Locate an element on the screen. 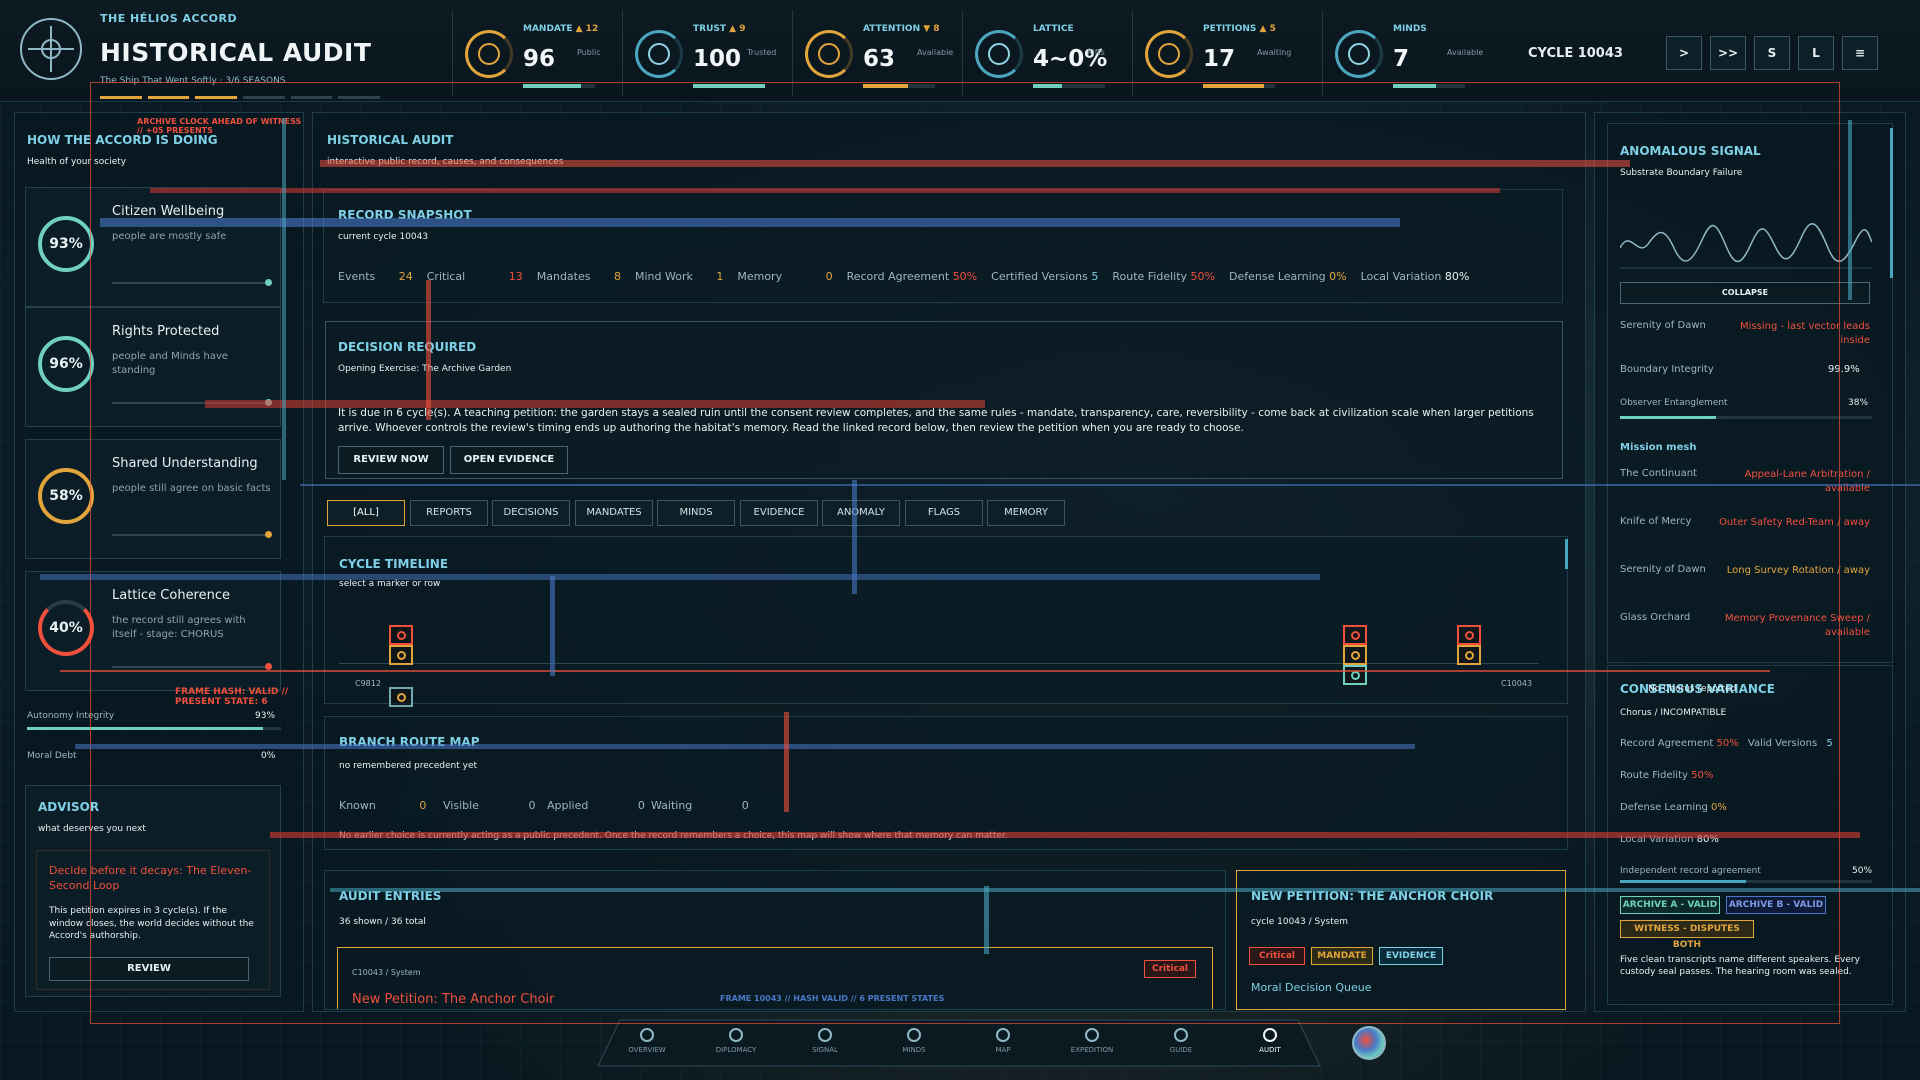  card-title: Rights Protected is located at coordinates (166, 331).